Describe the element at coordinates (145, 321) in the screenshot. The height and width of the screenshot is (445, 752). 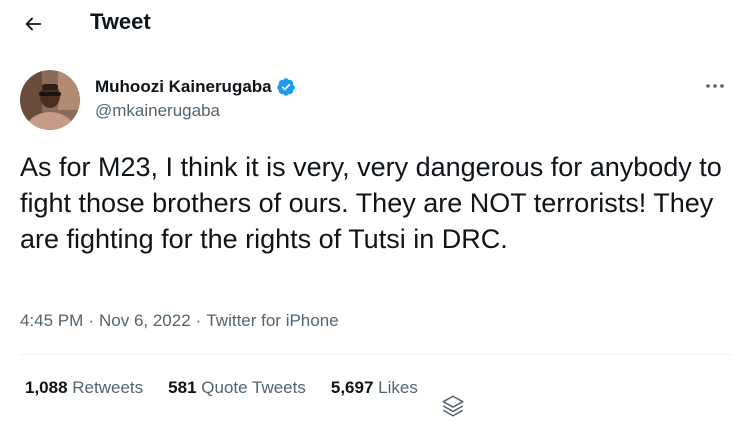
I see `tweet-date: Nov 6, 2022` at that location.